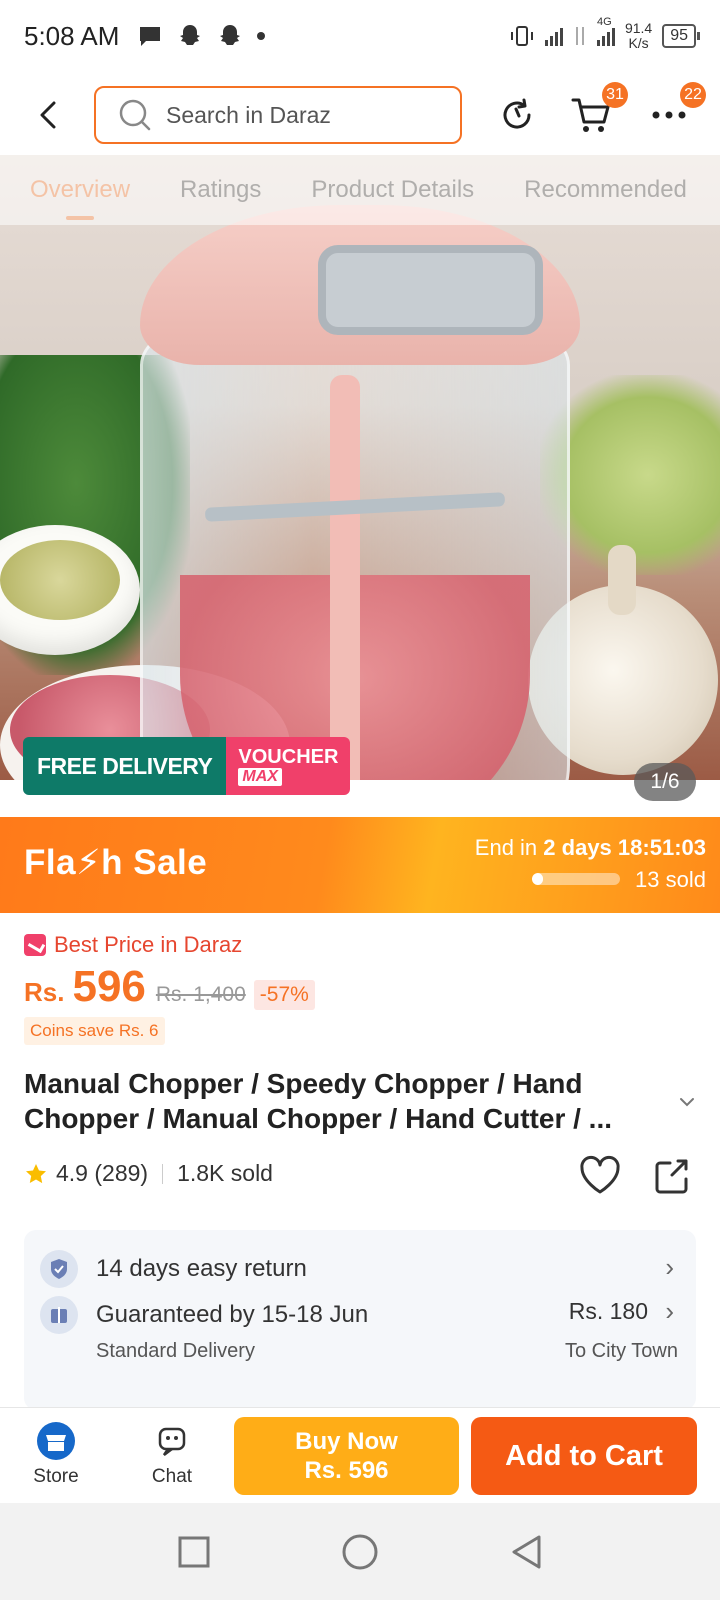  Describe the element at coordinates (605, 31) in the screenshot. I see `signal-4g-icon: 4G` at that location.